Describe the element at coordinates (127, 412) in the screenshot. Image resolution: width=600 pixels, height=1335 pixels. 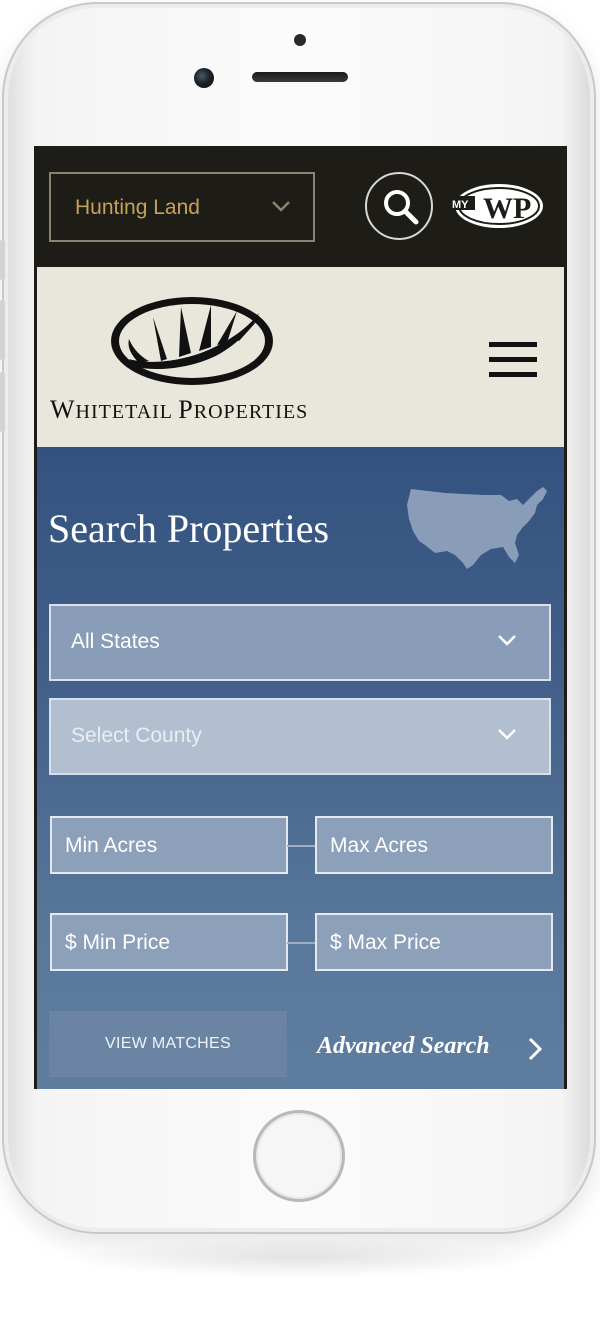
I see `brand-rest-1: HITETAIL` at that location.